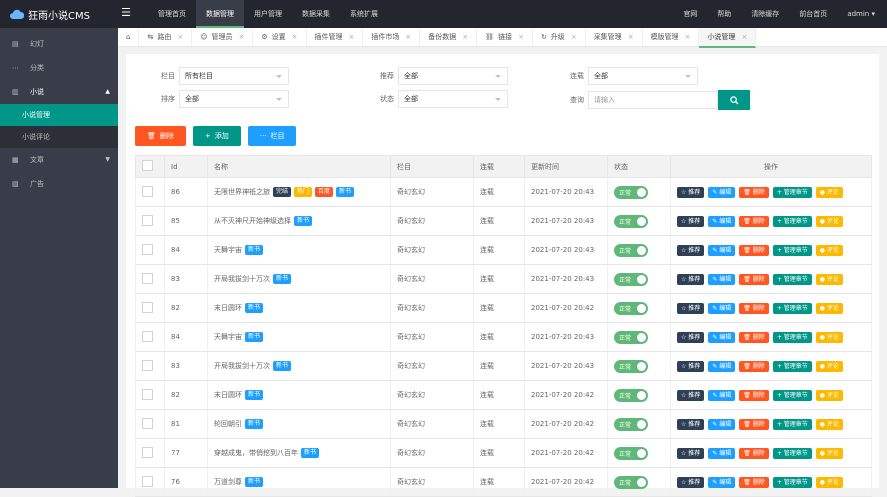  I want to click on sidebar-item: ▦ 文章 ▼, so click(59, 160).